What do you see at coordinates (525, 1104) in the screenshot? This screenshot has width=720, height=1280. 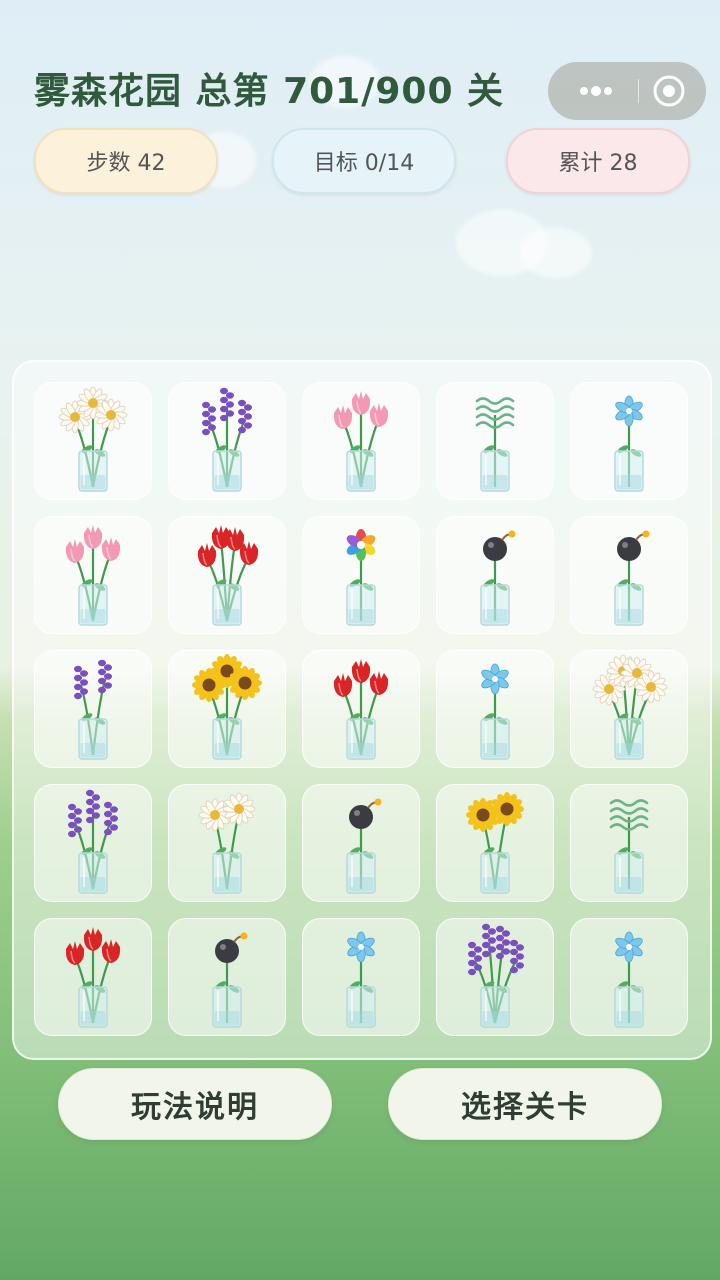 I see `select-level-button: 选择关卡` at bounding box center [525, 1104].